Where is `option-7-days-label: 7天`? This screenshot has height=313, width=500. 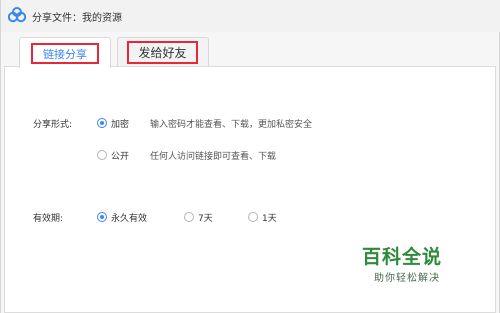 option-7-days-label: 7天 is located at coordinates (205, 217).